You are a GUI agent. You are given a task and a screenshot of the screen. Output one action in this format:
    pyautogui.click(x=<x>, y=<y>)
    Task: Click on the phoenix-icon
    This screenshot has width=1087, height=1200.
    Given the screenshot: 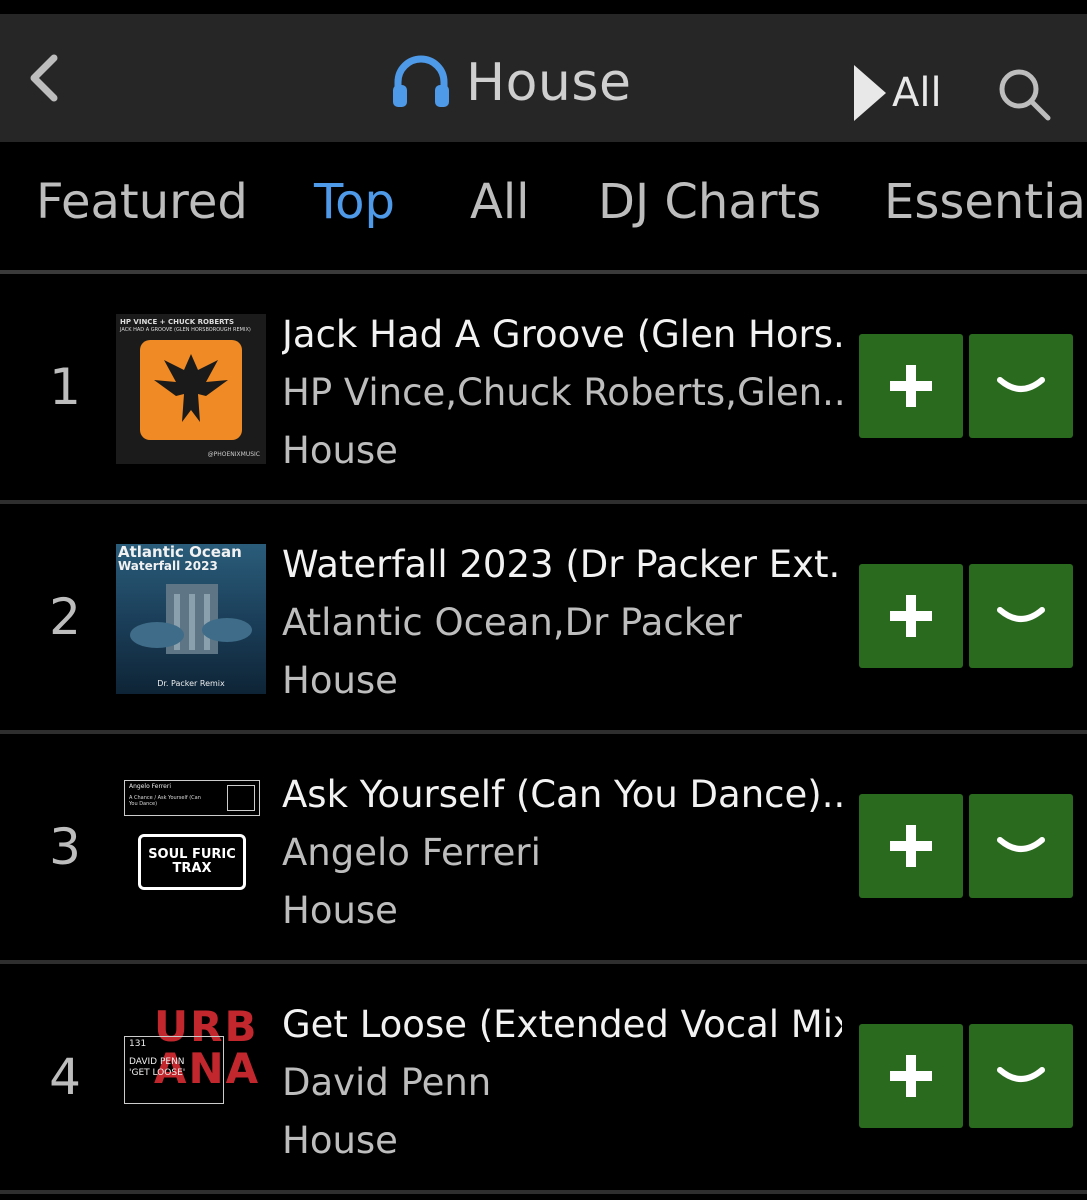 What is the action you would take?
    pyautogui.click(x=191, y=388)
    